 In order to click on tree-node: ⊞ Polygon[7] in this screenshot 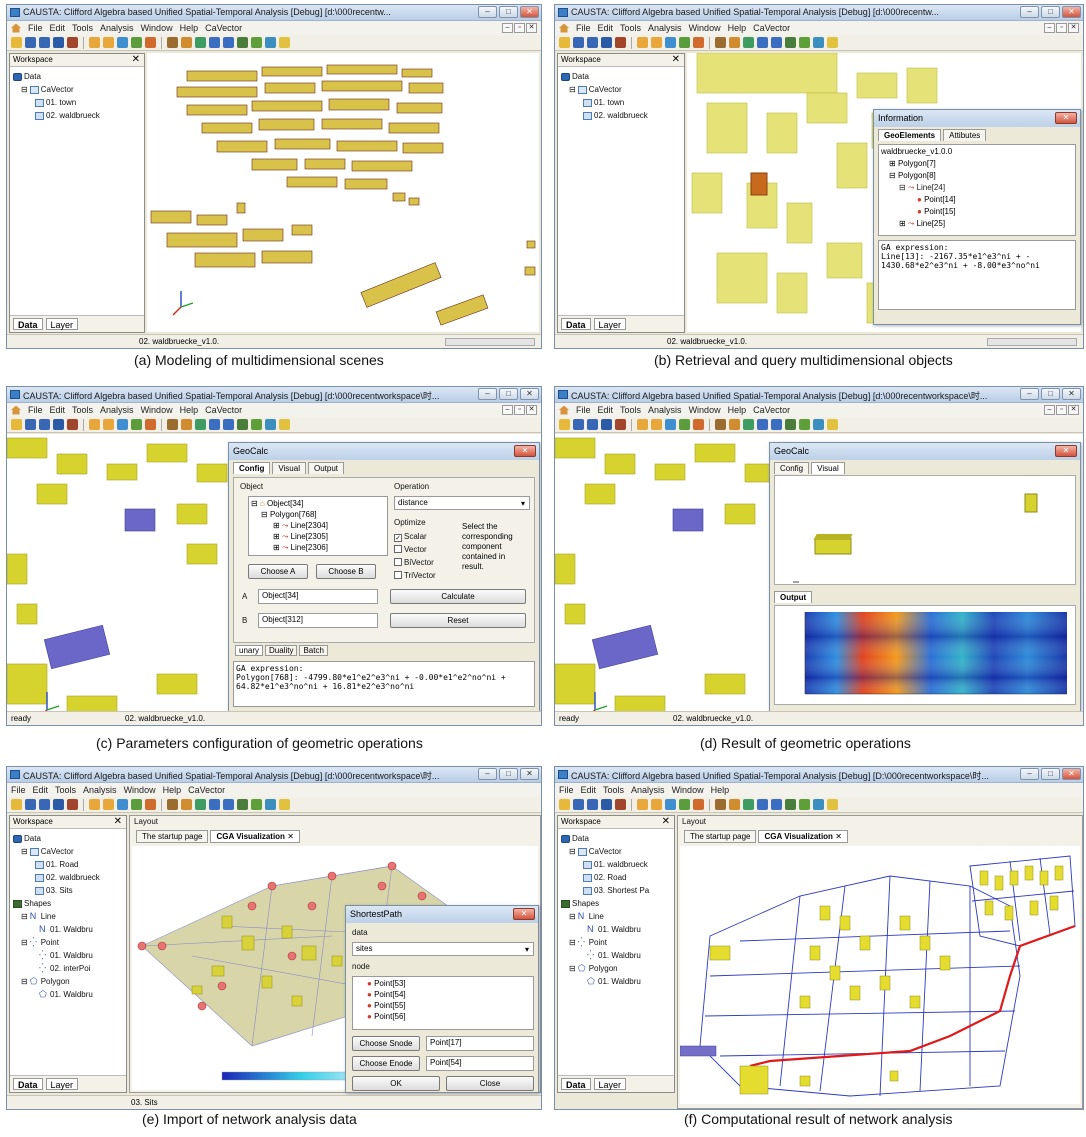, I will do `click(977, 165)`.